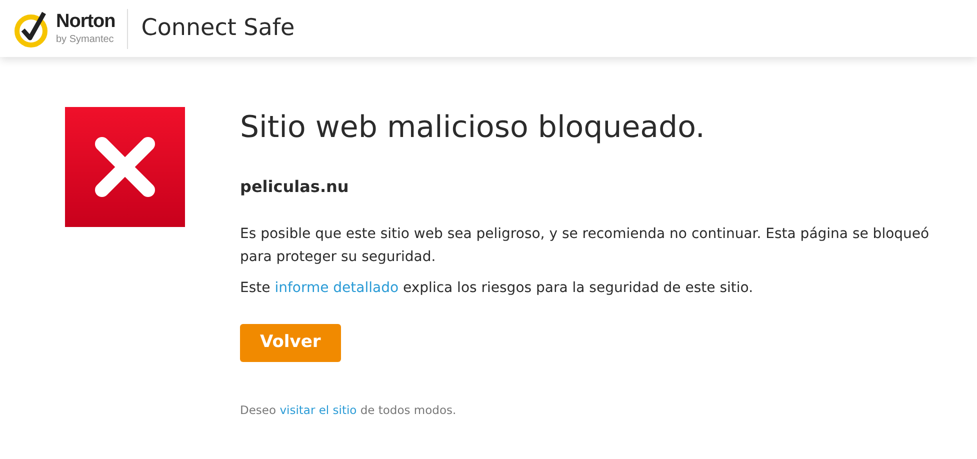 The width and height of the screenshot is (977, 459). I want to click on report-link: informe detallado, so click(336, 288).